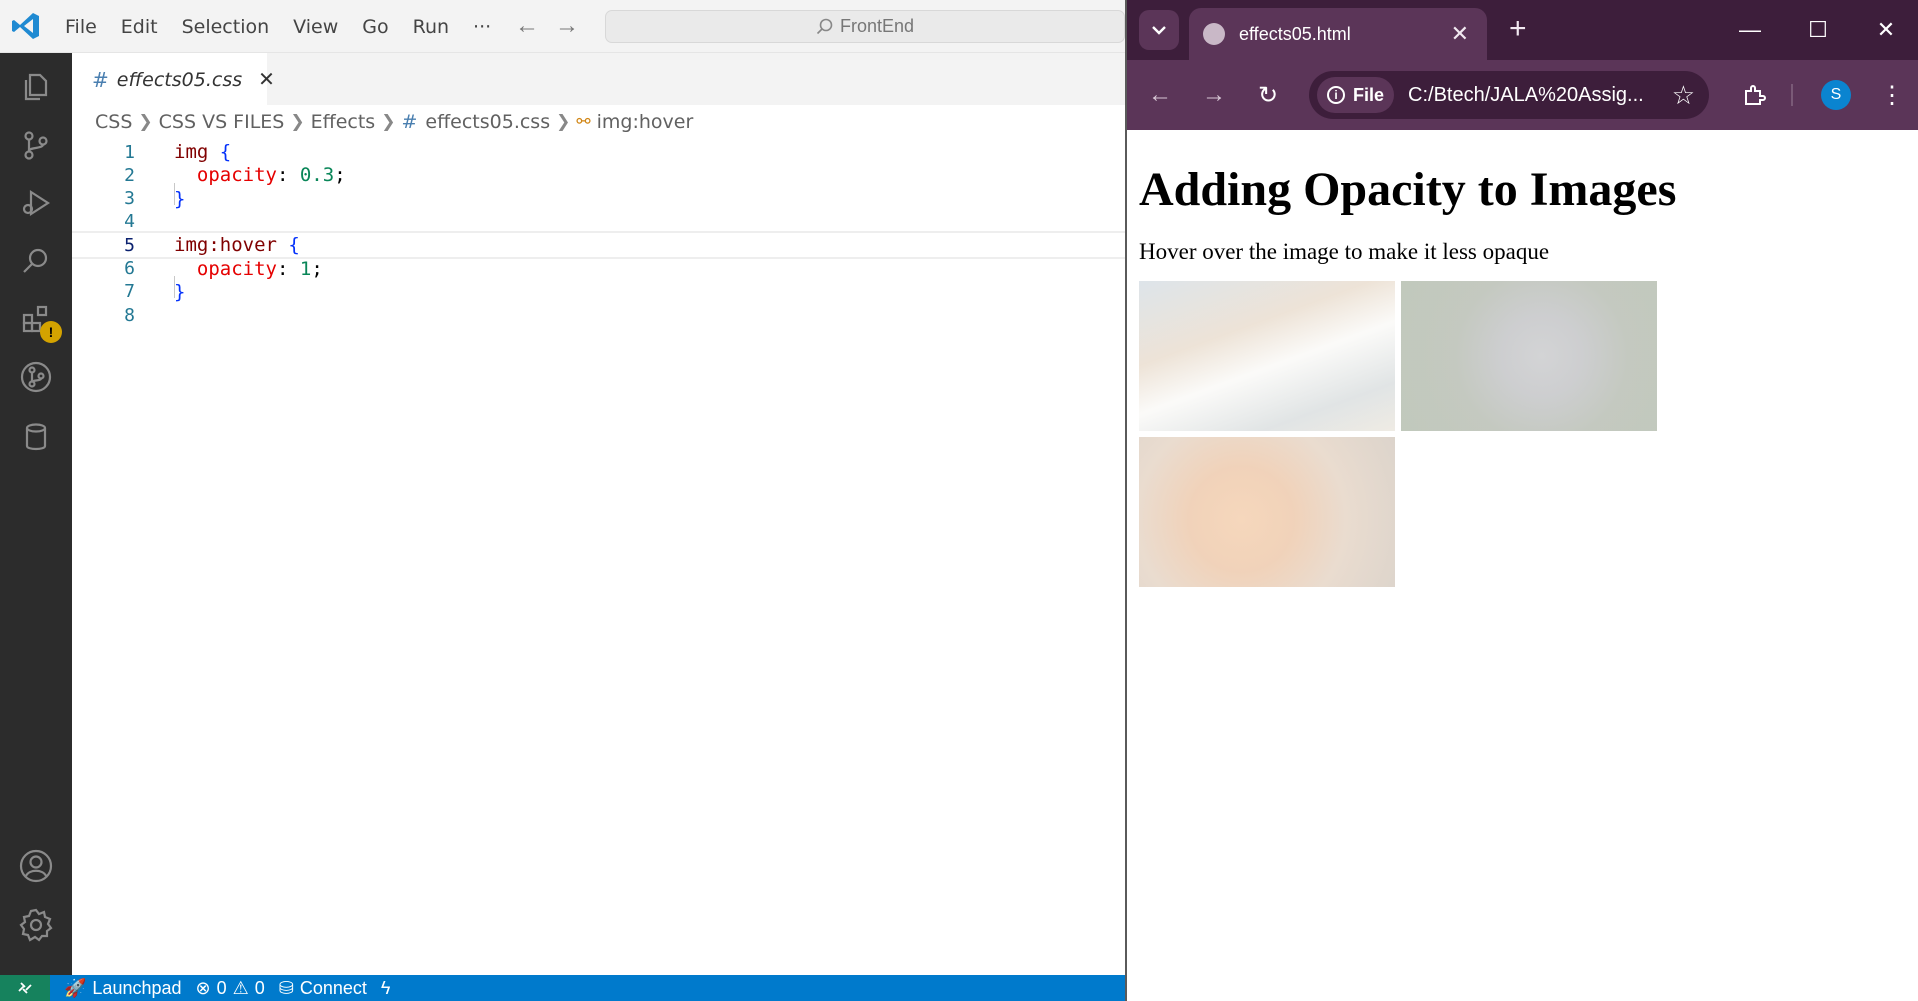 The width and height of the screenshot is (1918, 1001). Describe the element at coordinates (1267, 356) in the screenshot. I see `cat-image-calico` at that location.